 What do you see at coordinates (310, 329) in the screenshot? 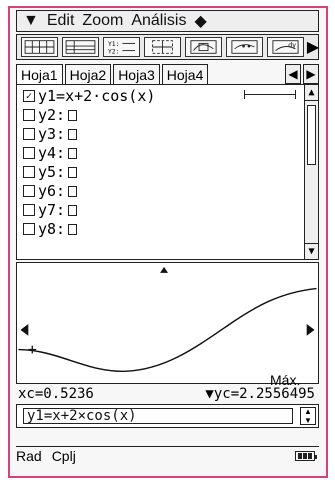
I see `pan-right-icon` at bounding box center [310, 329].